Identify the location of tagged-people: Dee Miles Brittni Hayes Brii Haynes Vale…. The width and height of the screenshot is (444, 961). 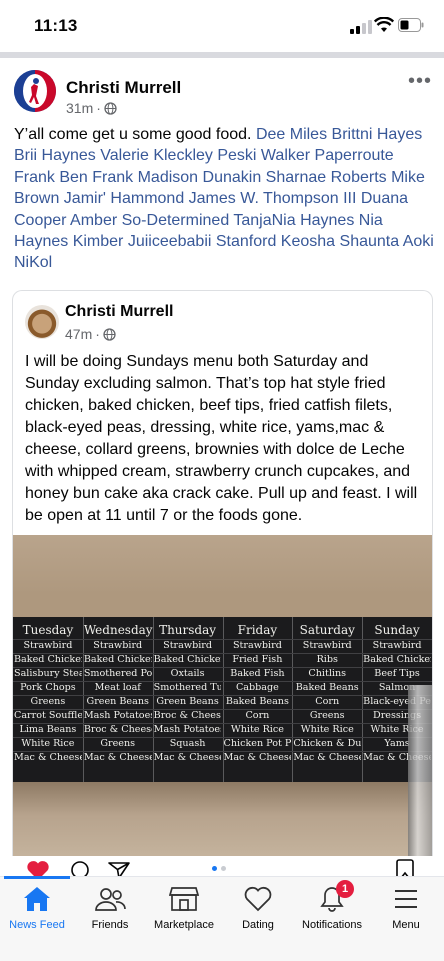
(224, 198).